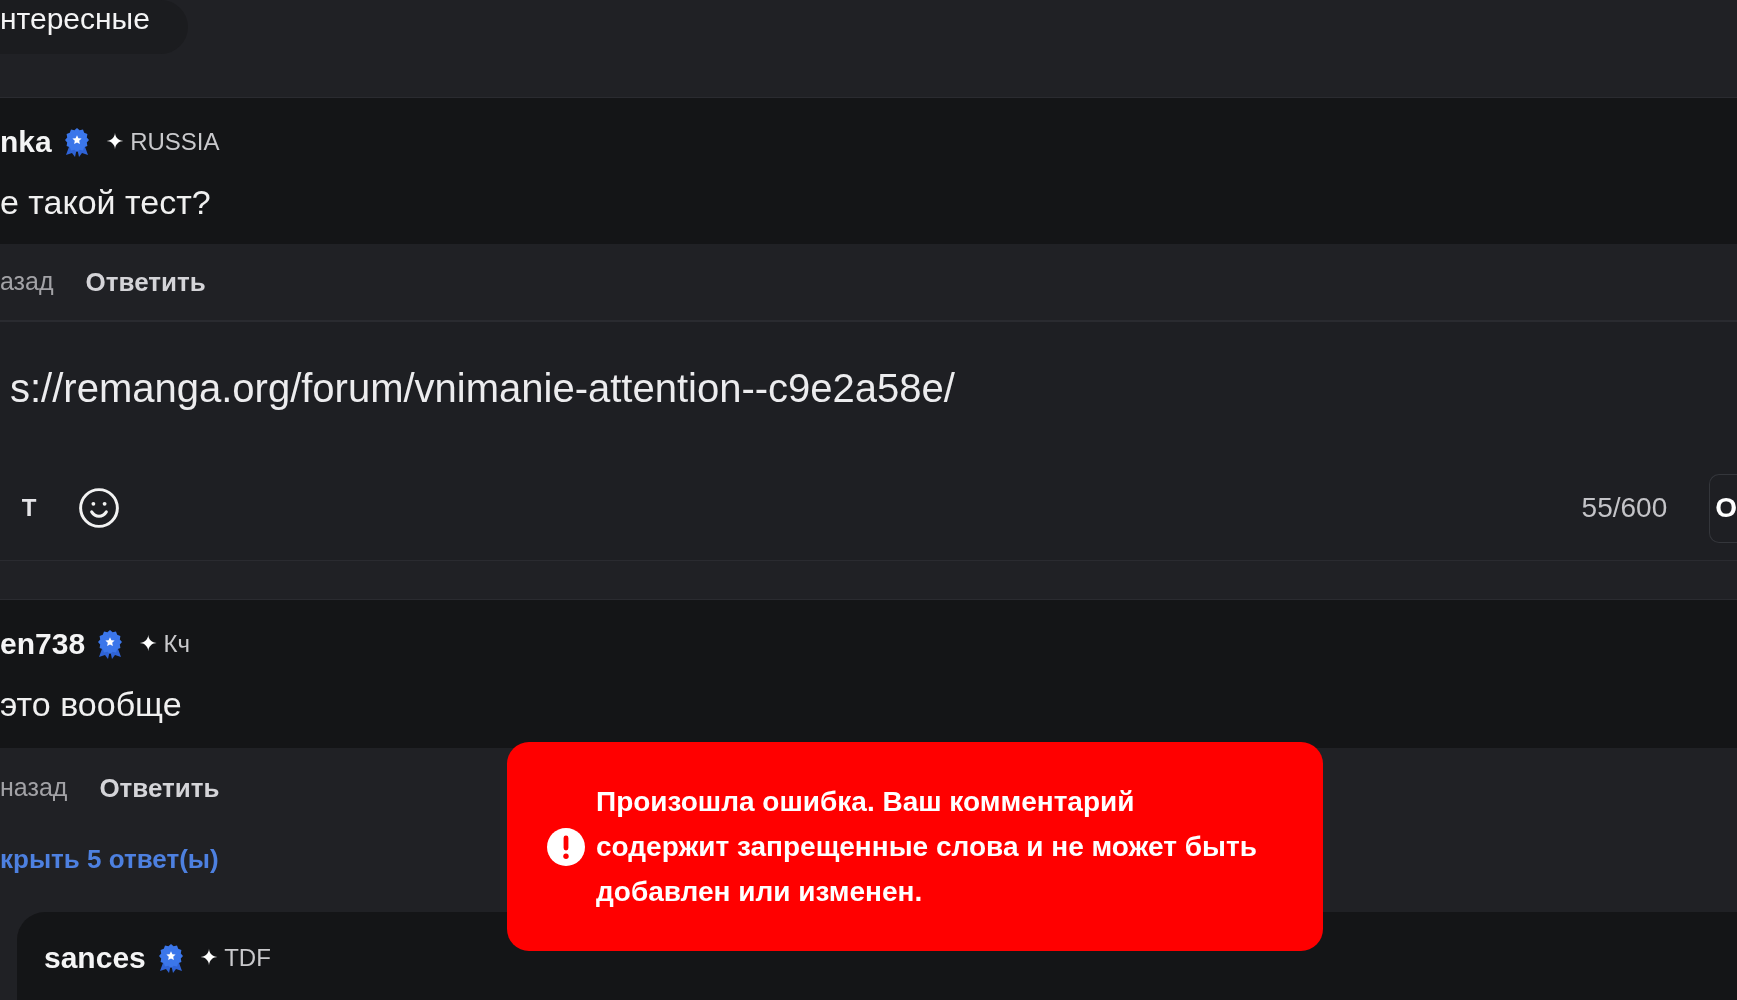 This screenshot has height=1000, width=1737. I want to click on user-tag: RUSSIA, so click(175, 142).